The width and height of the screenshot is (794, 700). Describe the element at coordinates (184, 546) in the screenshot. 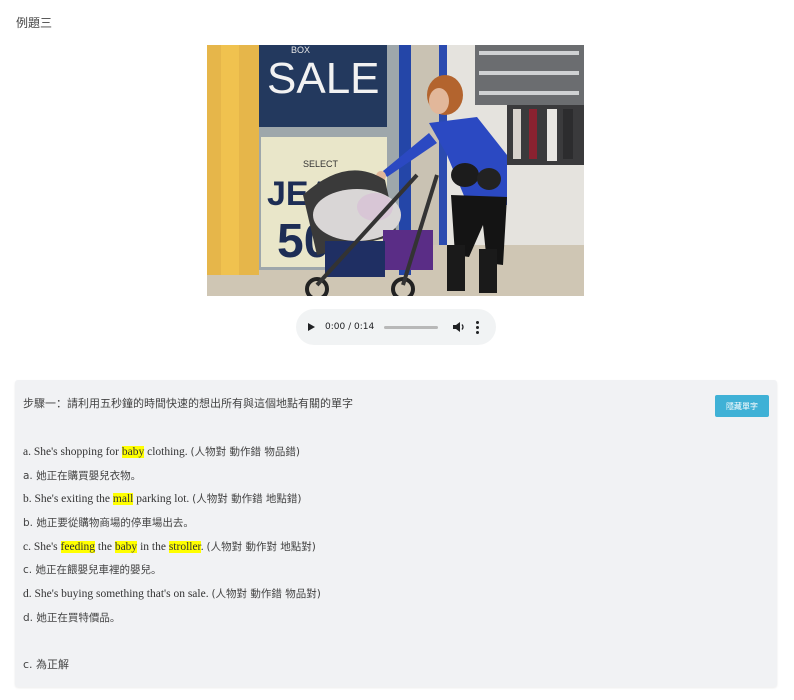

I see `keyword-highlight: stroller` at that location.